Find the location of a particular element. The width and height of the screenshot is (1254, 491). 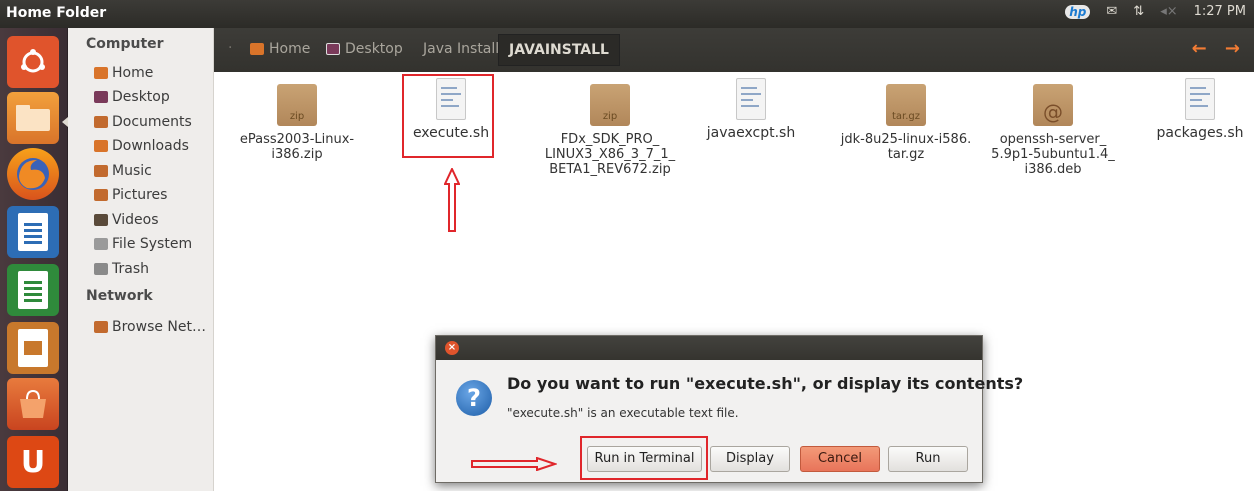

ubuntu-one-icon: U is located at coordinates (33, 462).